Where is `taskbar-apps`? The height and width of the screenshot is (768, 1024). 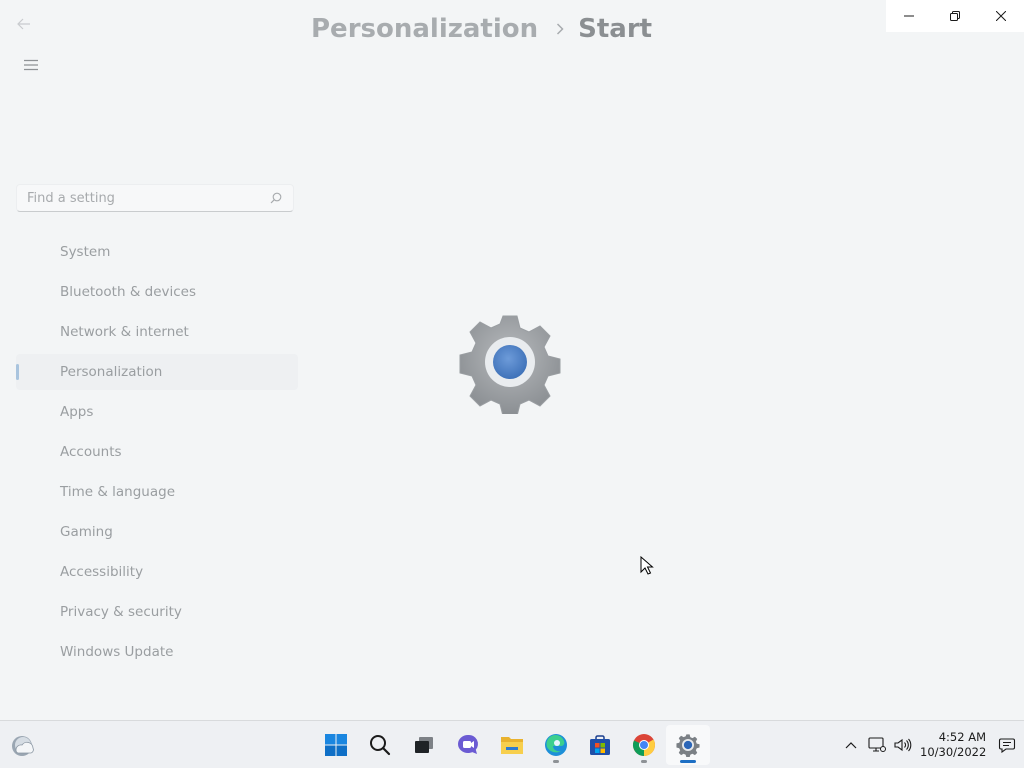
taskbar-apps is located at coordinates (512, 744).